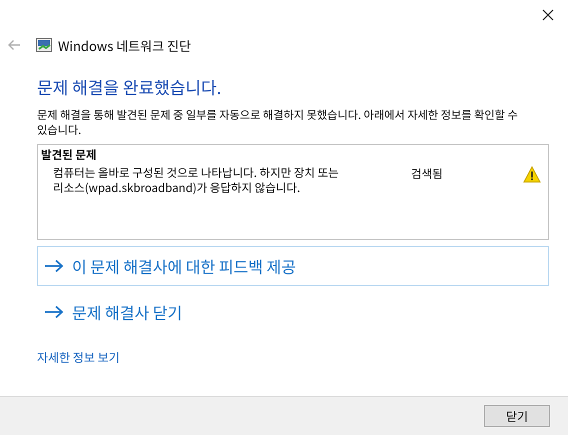  Describe the element at coordinates (196, 181) in the screenshot. I see `problem-description: 컴퓨터는 올바로 구성된 것으로 나타납니다. 하지만 장치 또는 리소스(wpad.skbroadband)가 응답하지 않습니다.` at that location.